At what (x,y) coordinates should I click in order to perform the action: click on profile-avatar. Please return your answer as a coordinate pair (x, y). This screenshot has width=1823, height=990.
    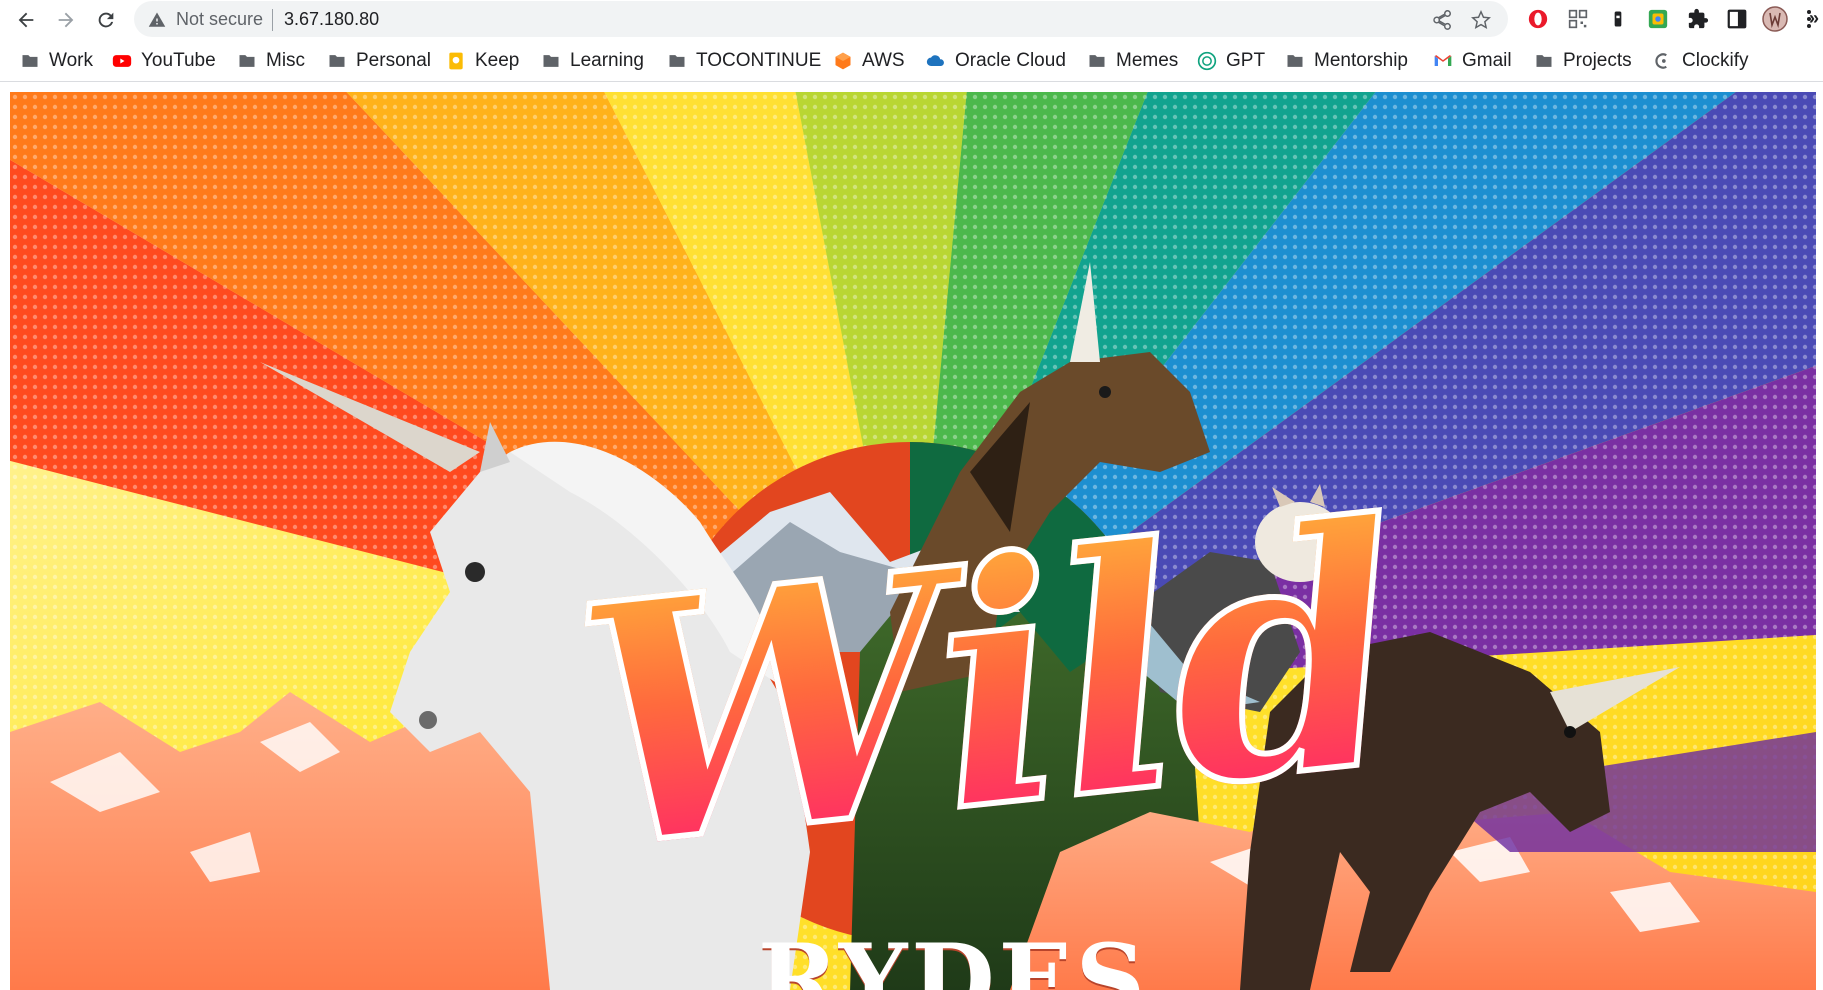
    Looking at the image, I should click on (1775, 19).